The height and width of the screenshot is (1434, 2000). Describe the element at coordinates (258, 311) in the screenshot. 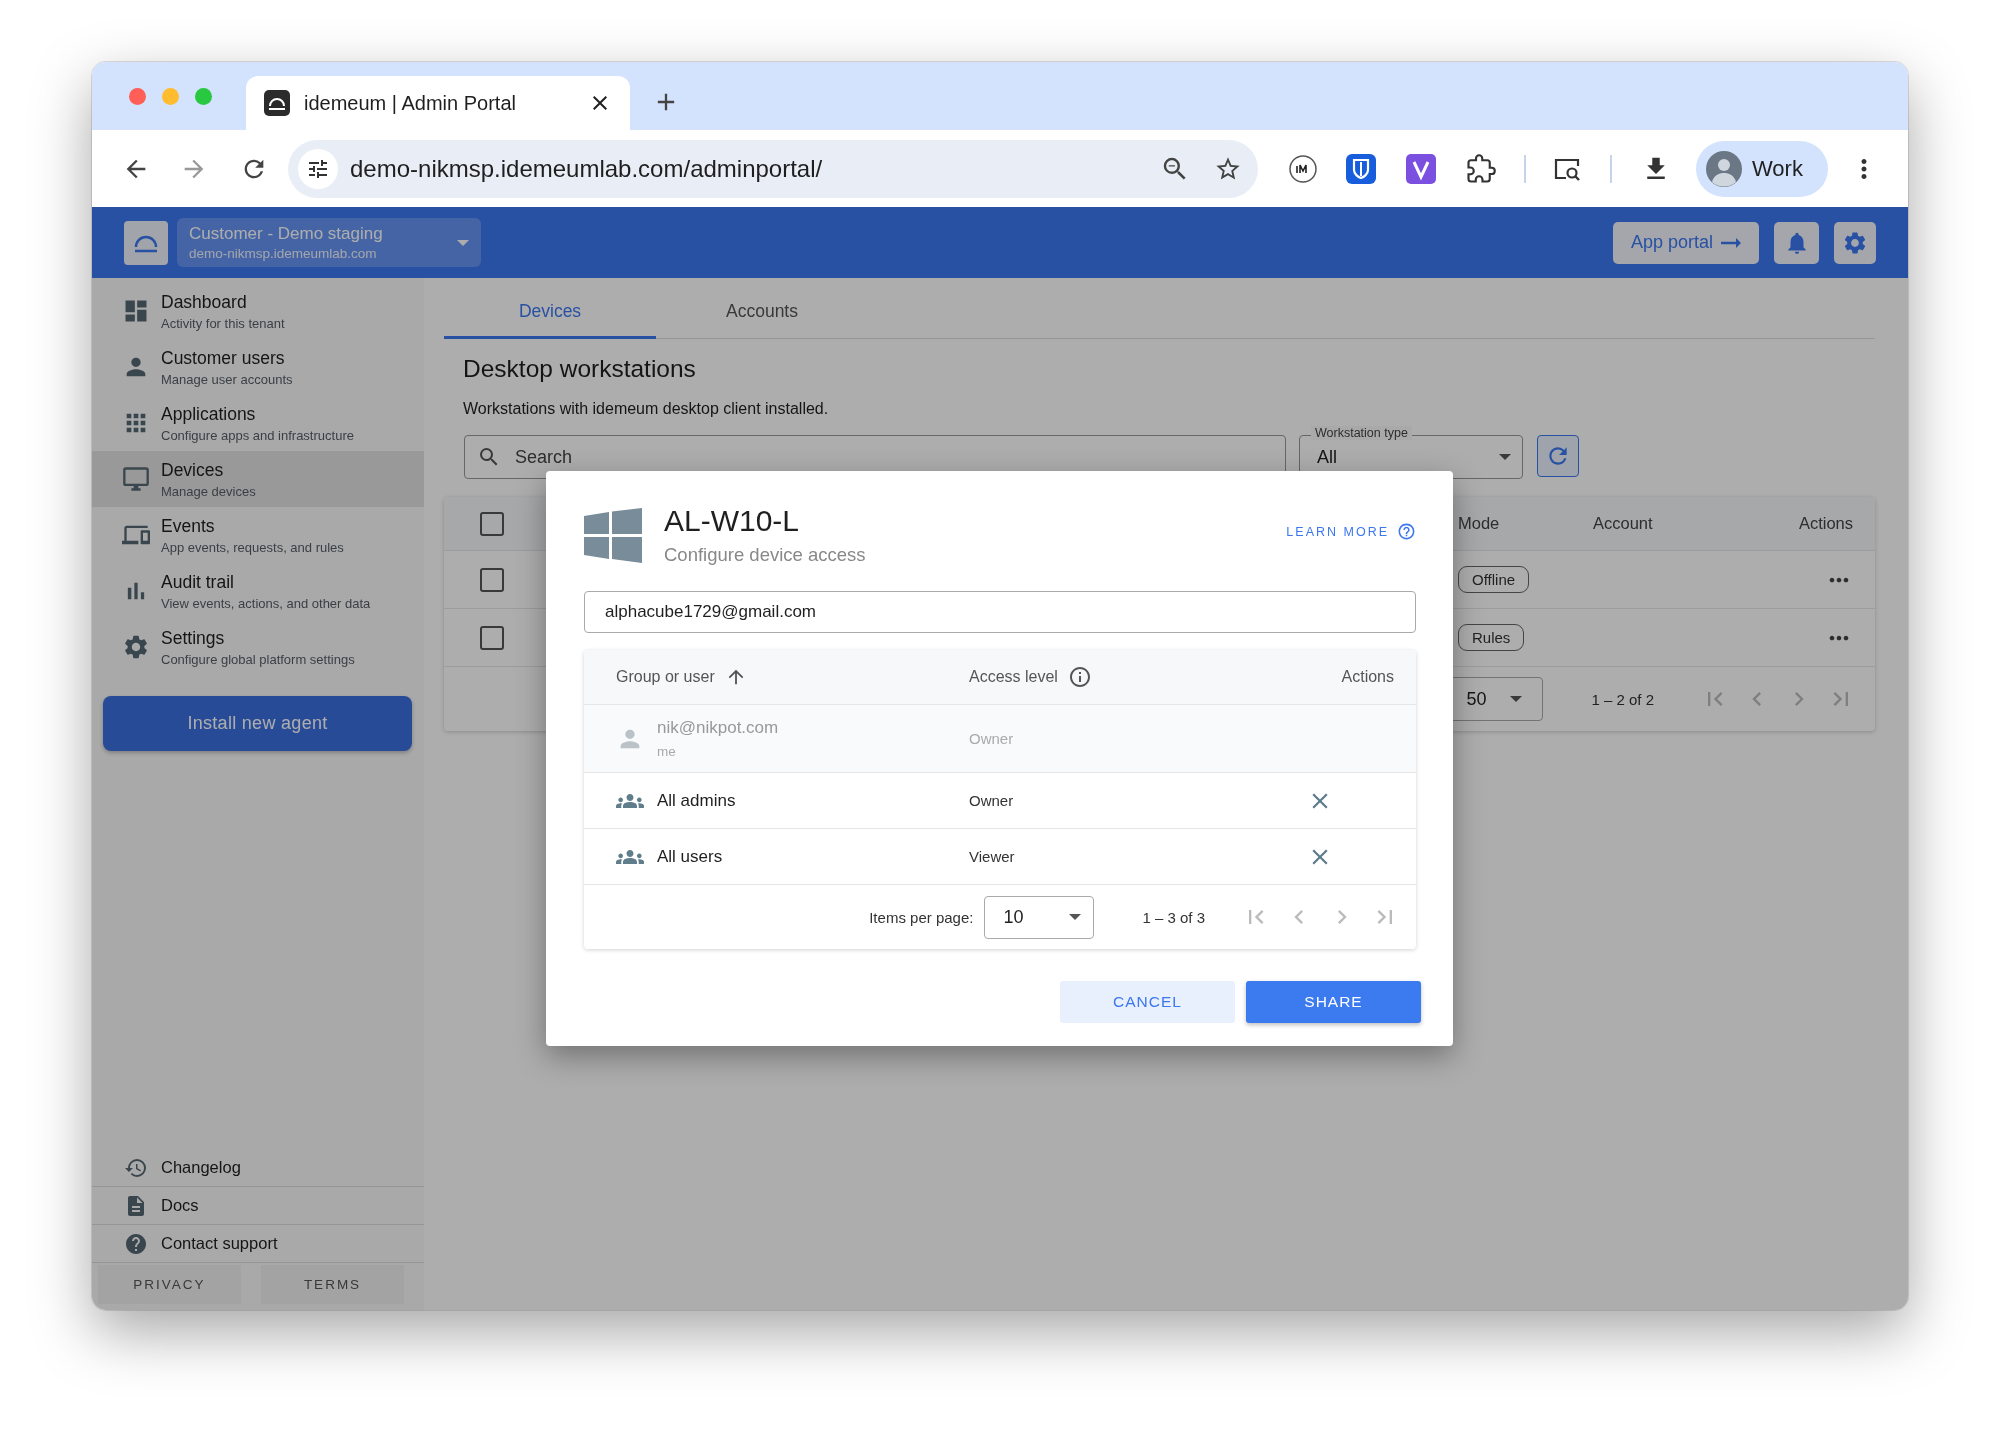

I see `nav-item: Dashboard Activity for this tenant` at that location.